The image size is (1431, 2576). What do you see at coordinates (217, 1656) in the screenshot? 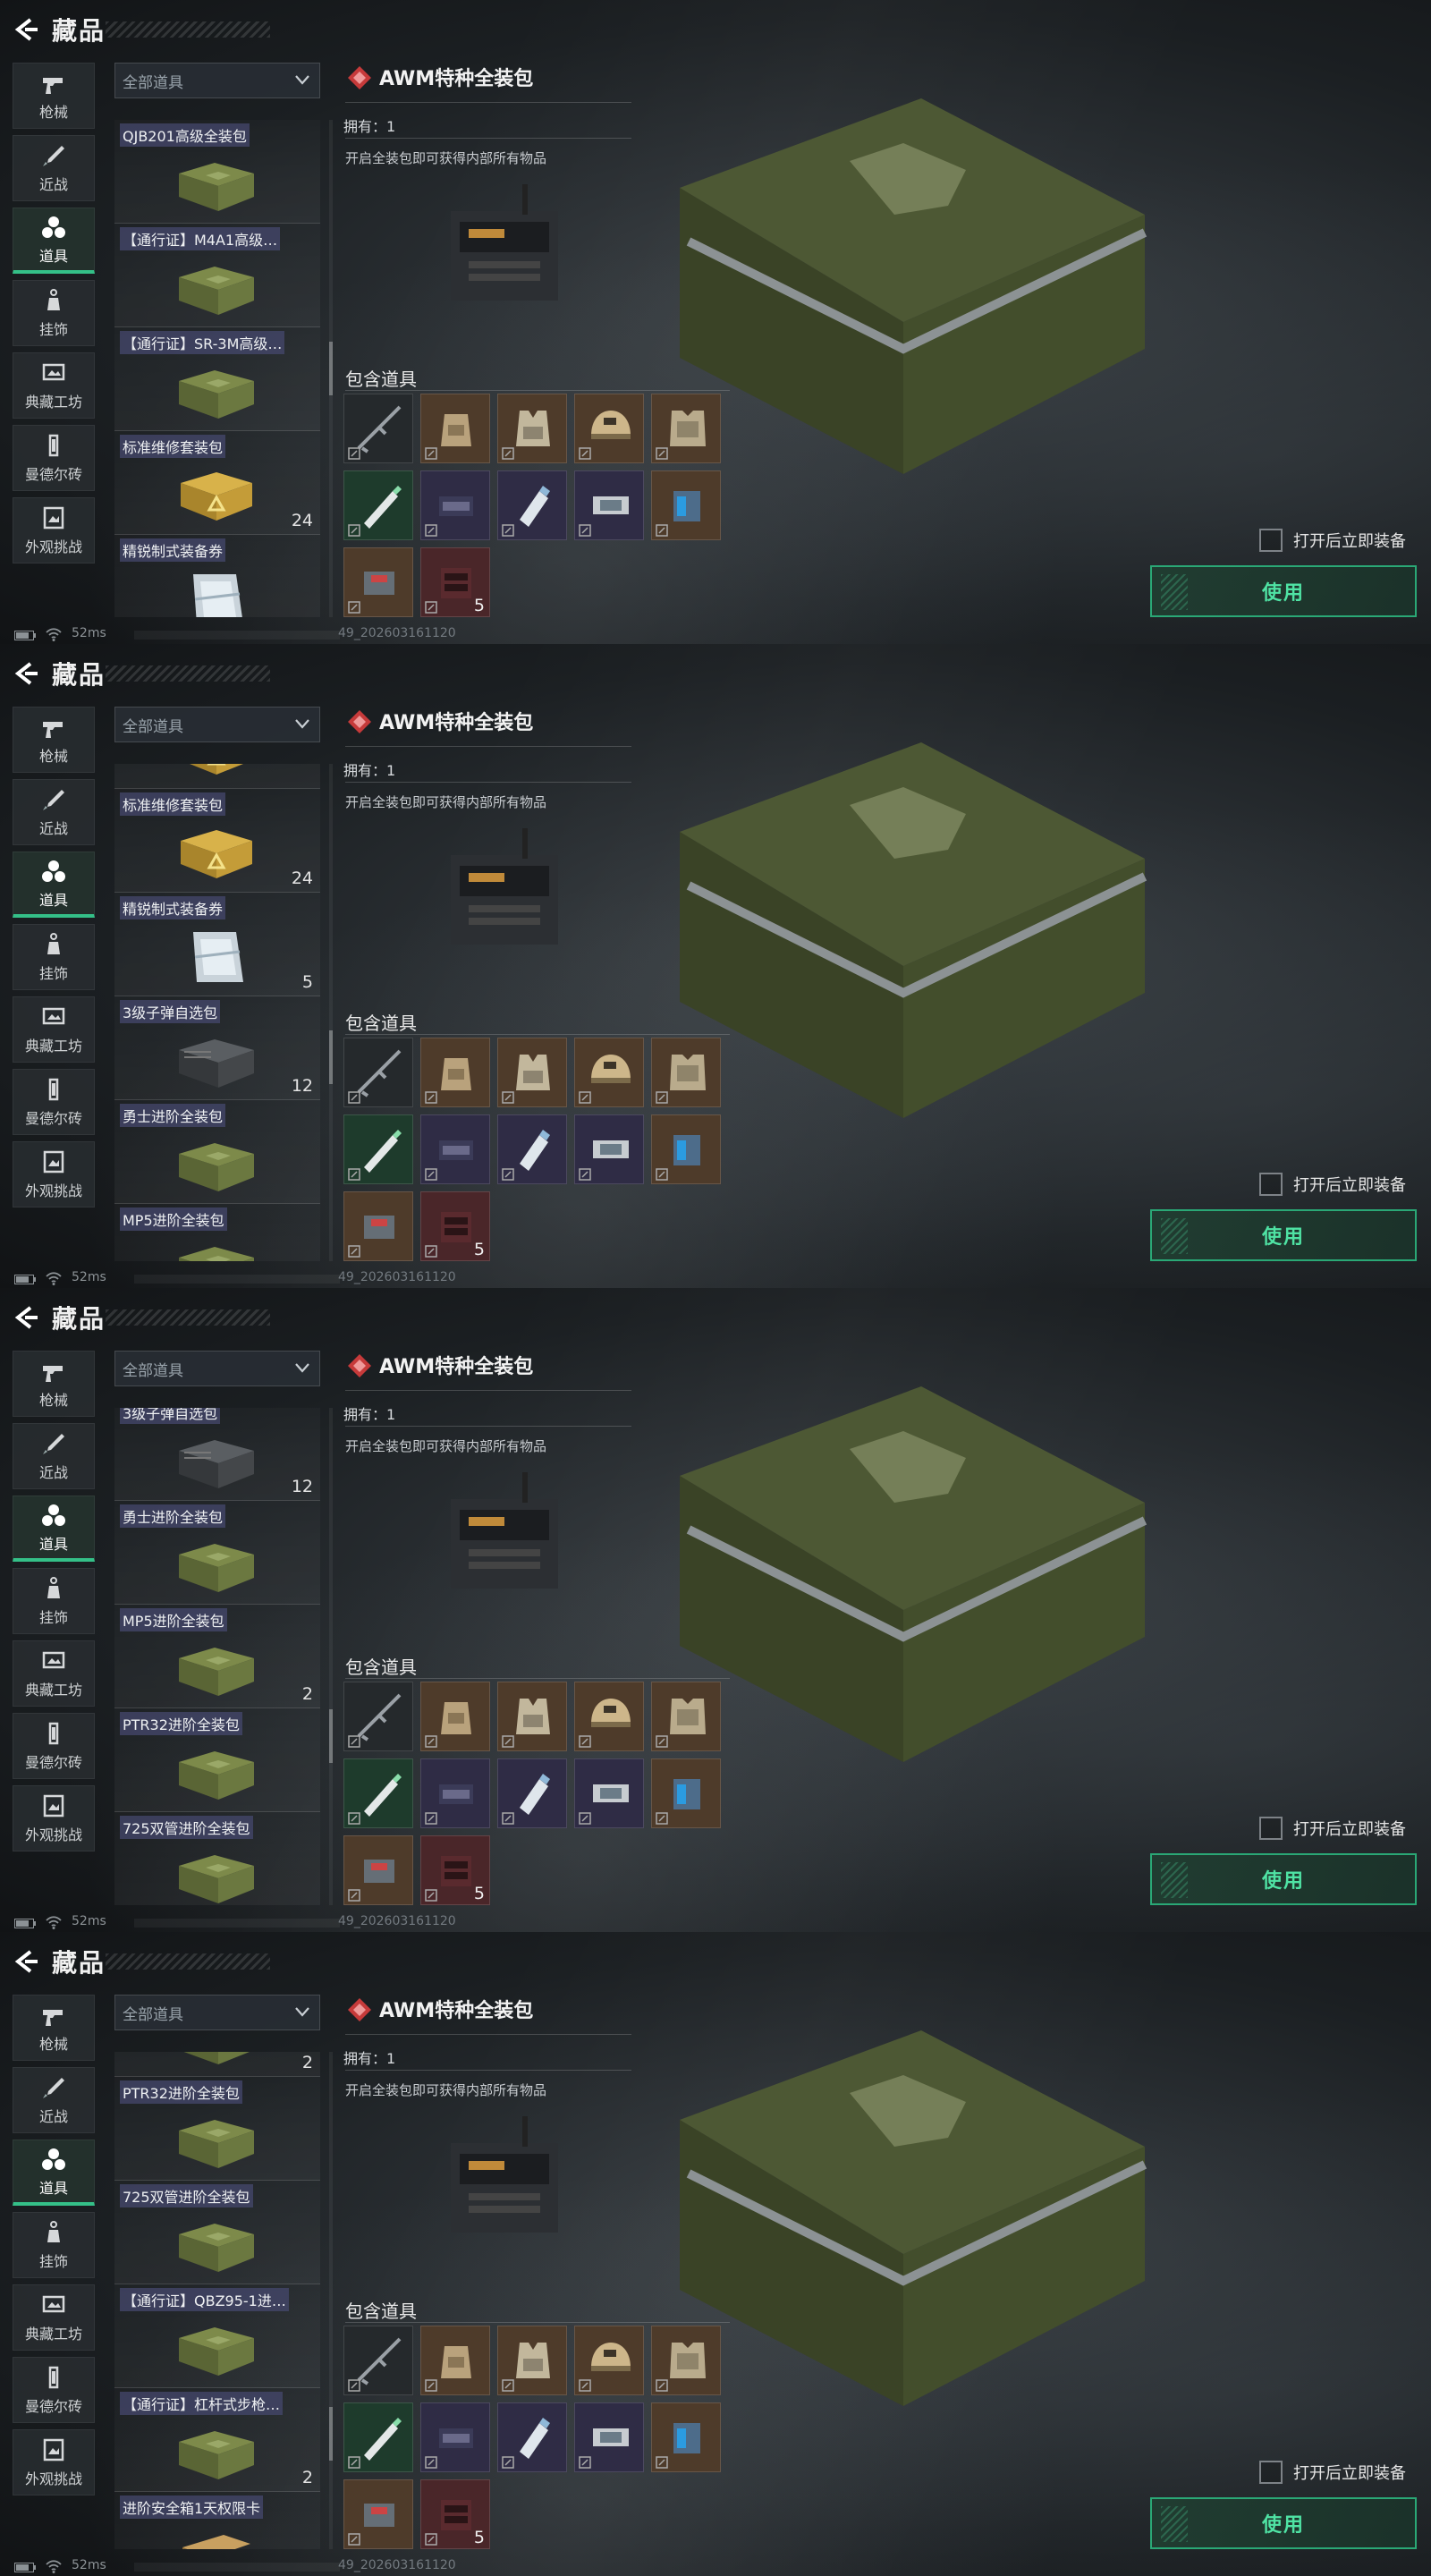
I see `list-item: MP5进阶全装包 2` at bounding box center [217, 1656].